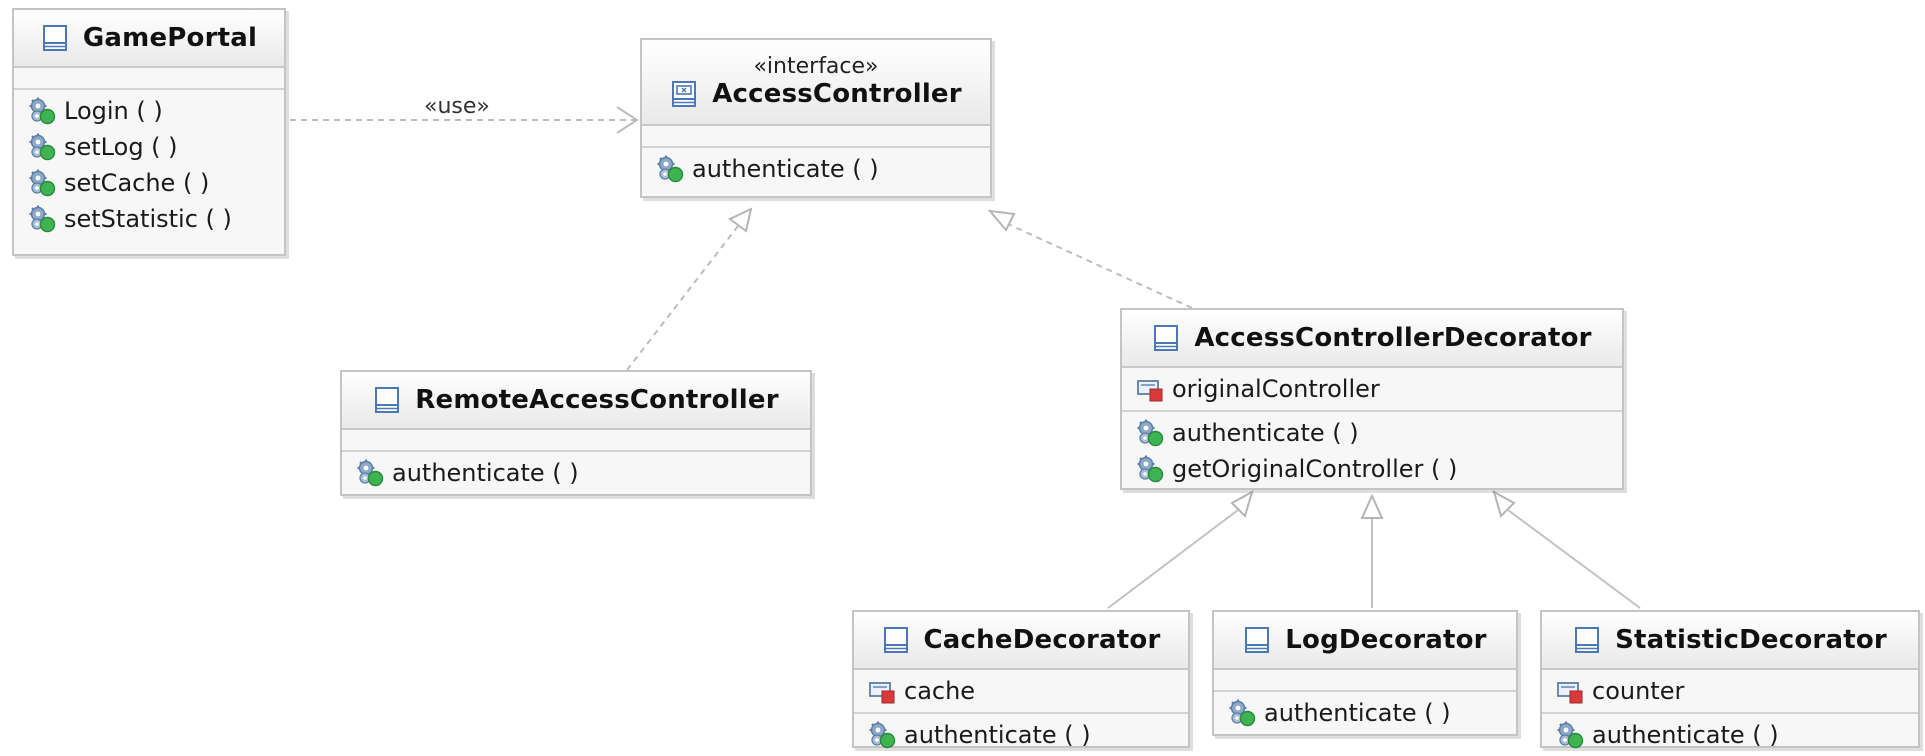 Image resolution: width=1925 pixels, height=756 pixels. I want to click on attributes-compartment: counter, so click(1730, 692).